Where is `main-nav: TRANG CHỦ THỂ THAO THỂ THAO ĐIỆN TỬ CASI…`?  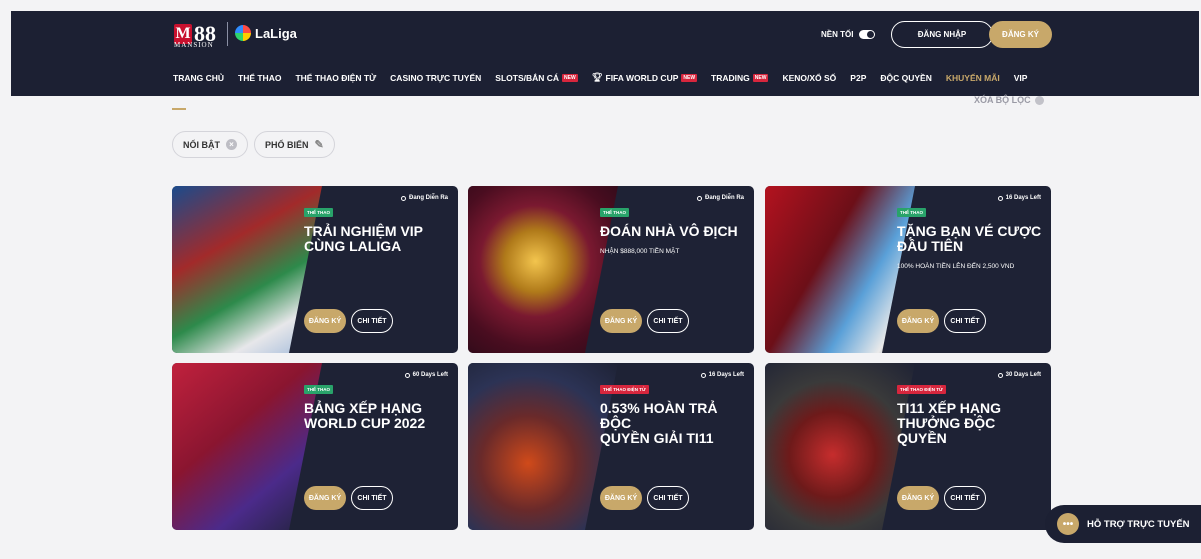
main-nav: TRANG CHỦ THỂ THAO THỂ THAO ĐIỆN TỬ CASI… is located at coordinates (607, 77).